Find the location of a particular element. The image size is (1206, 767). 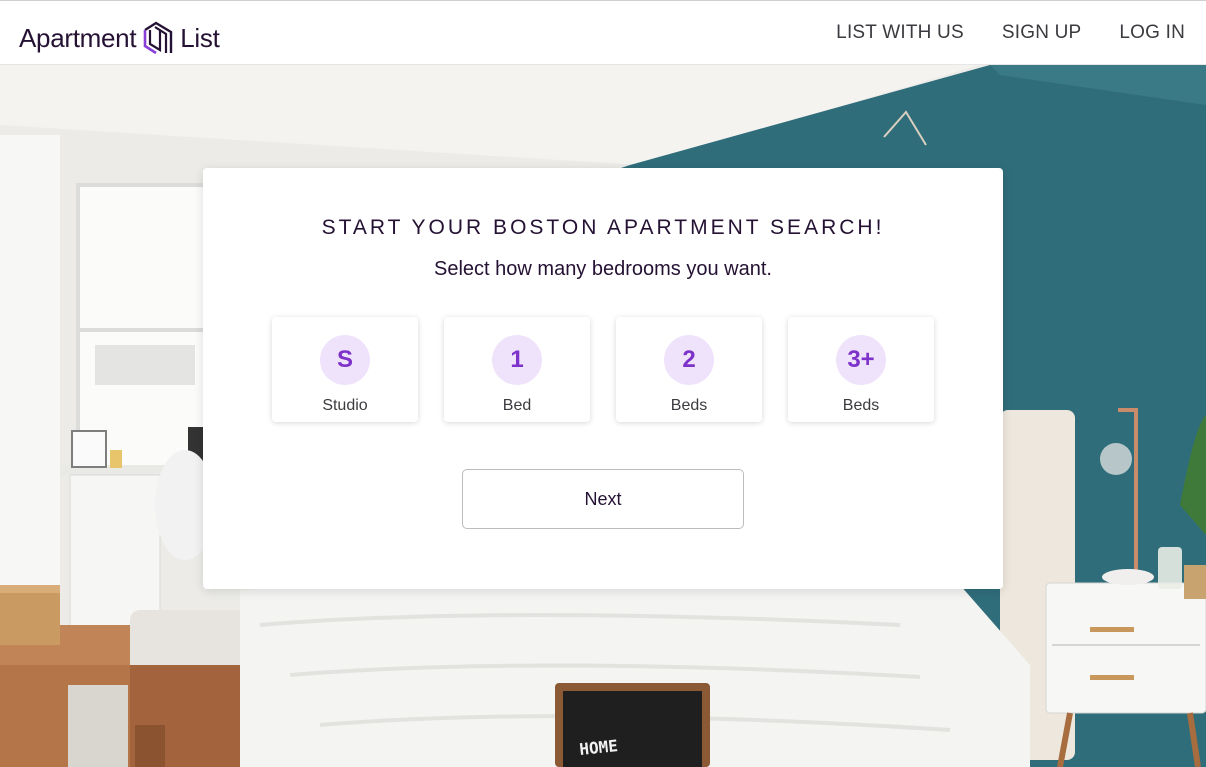

apartment-list-logo: Apartment List is located at coordinates (119, 38).